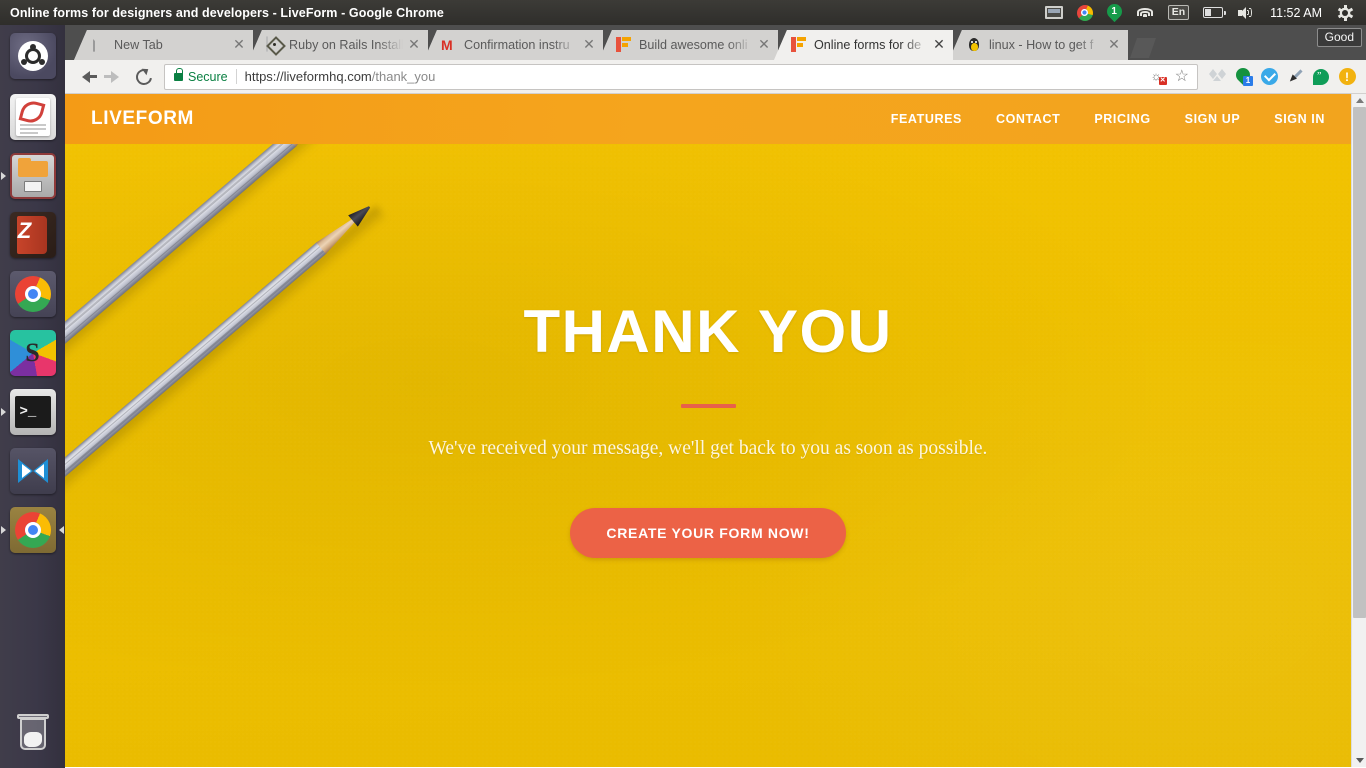 This screenshot has height=768, width=1366. I want to click on trash-icon, so click(33, 733).